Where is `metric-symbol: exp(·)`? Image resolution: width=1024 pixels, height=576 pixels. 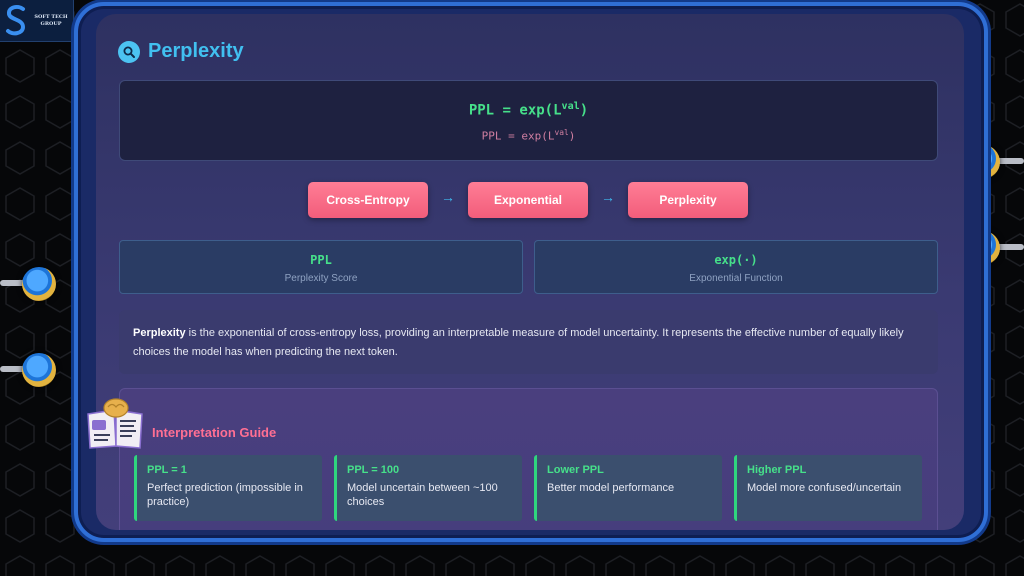 metric-symbol: exp(·) is located at coordinates (736, 260).